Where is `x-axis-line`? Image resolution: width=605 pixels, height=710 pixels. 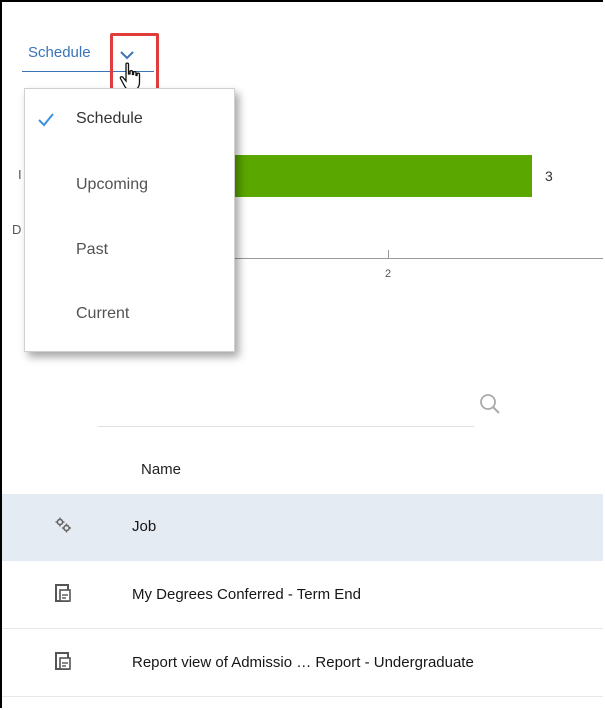
x-axis-line is located at coordinates (417, 258).